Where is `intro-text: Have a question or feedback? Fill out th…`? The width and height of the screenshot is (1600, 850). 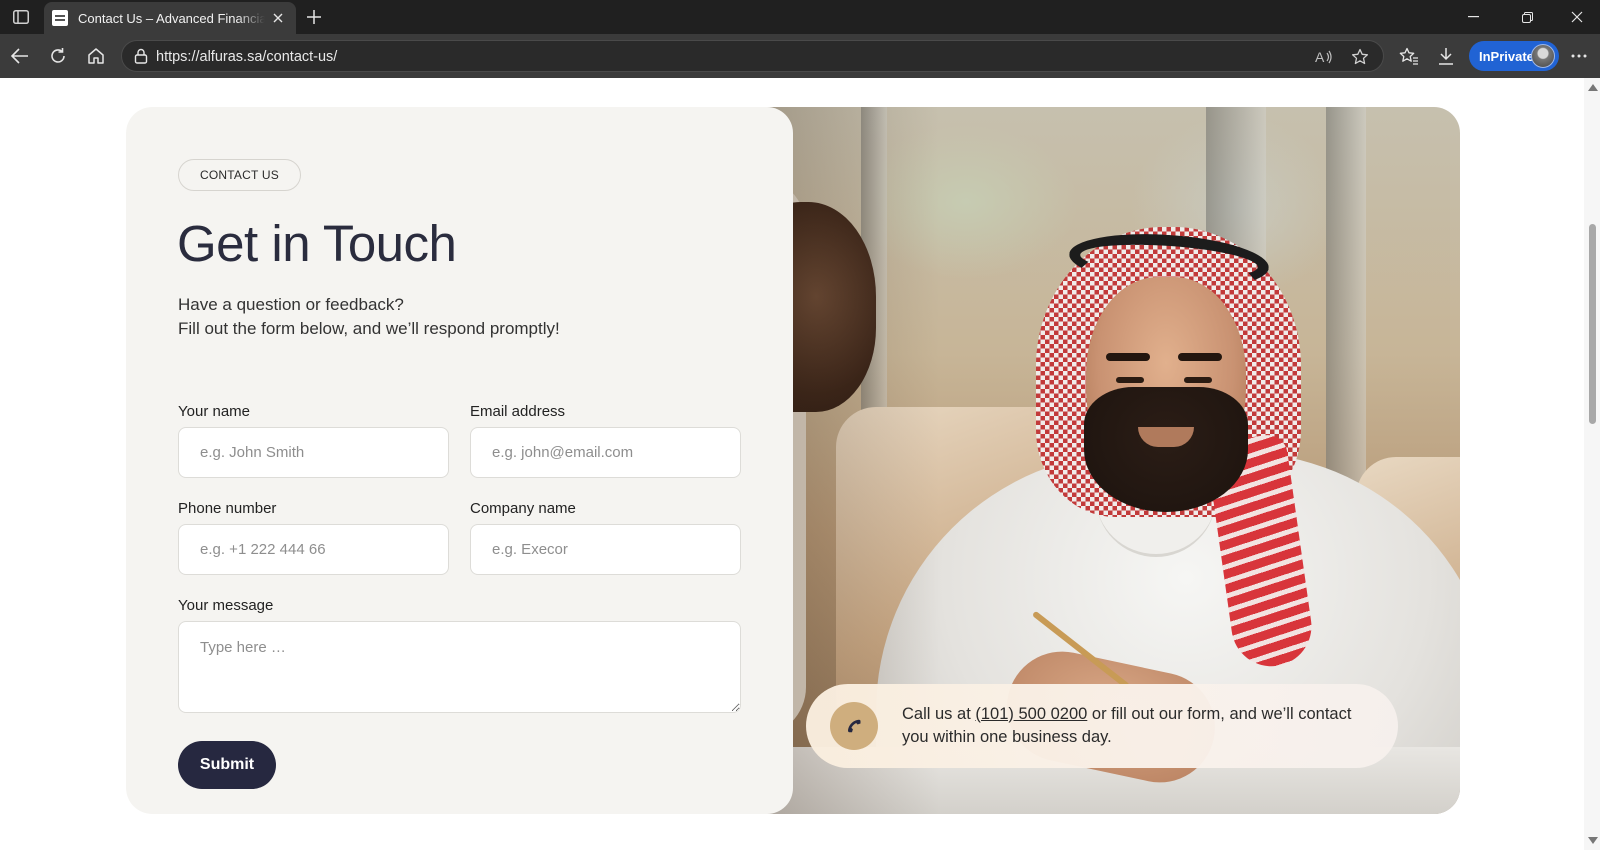
intro-text: Have a question or feedback? Fill out th… is located at coordinates (369, 316).